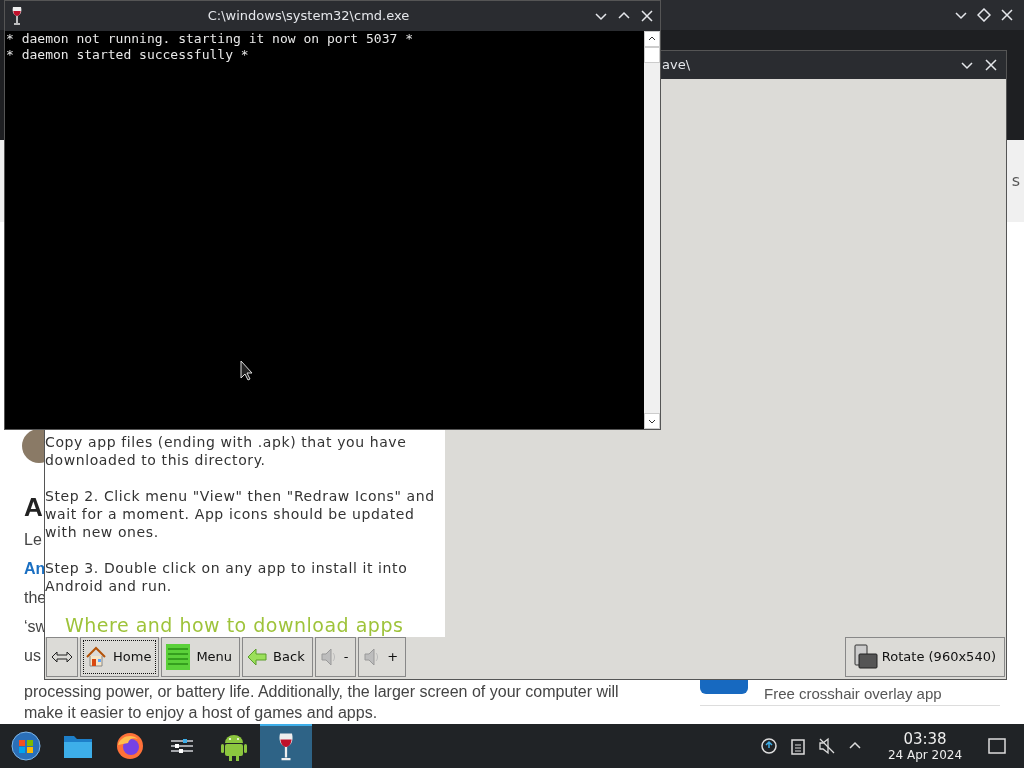 Image resolution: width=1024 pixels, height=768 pixels. I want to click on mouse-pointer-icon, so click(247, 370).